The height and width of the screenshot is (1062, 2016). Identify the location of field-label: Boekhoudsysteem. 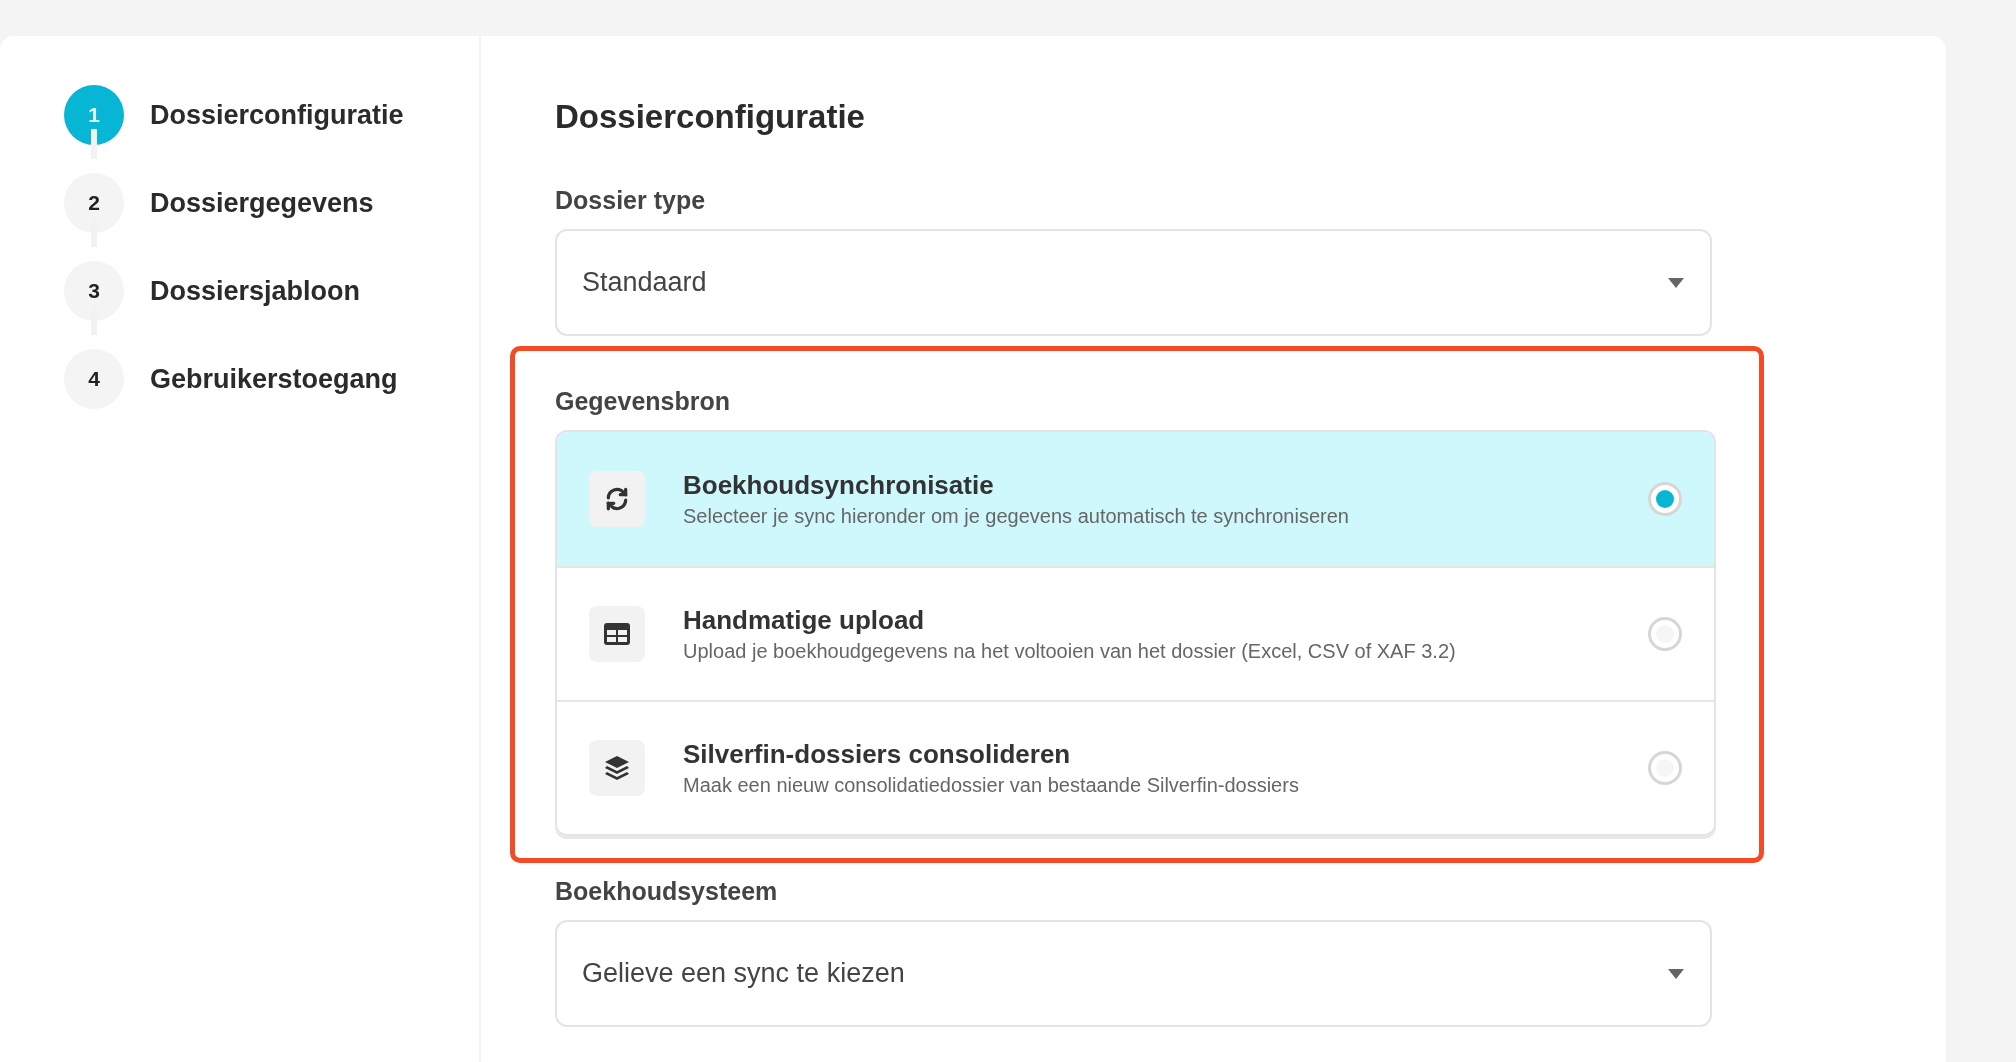
(667, 891).